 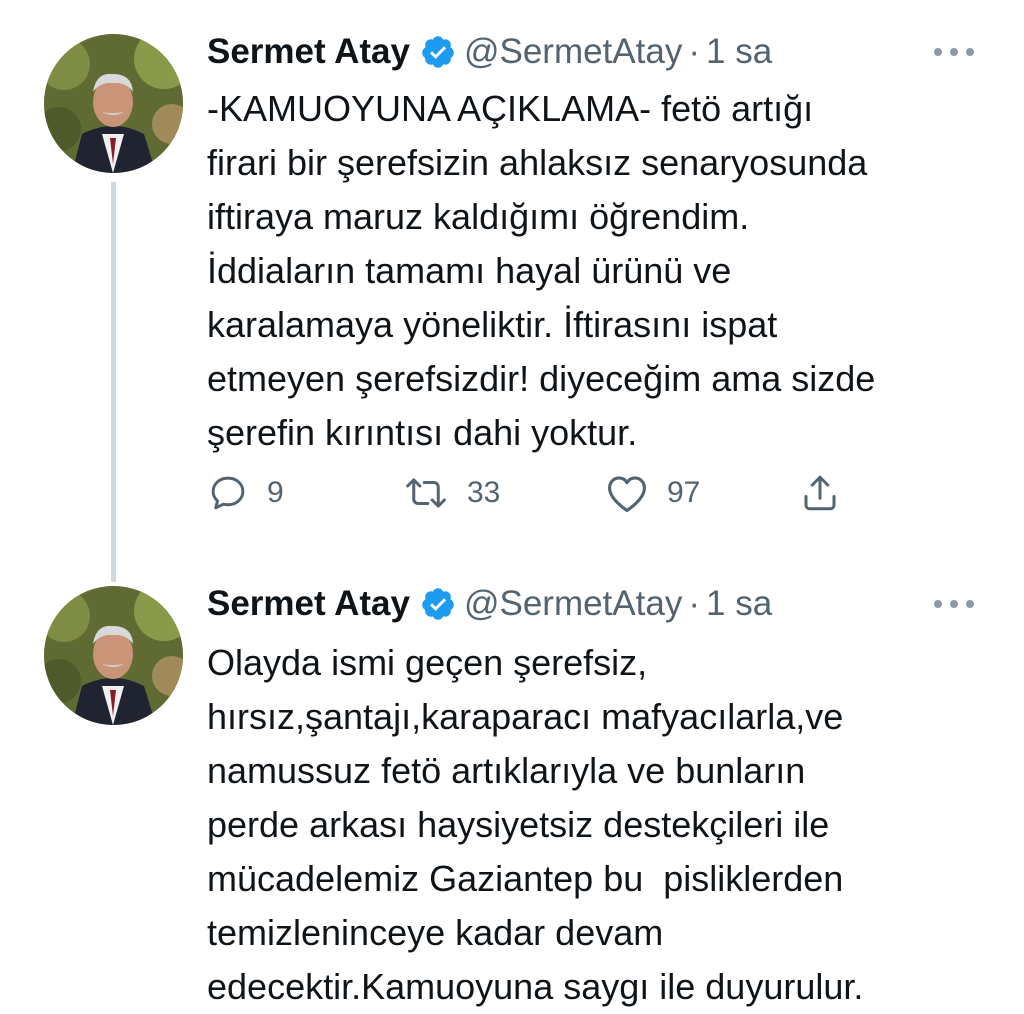 What do you see at coordinates (627, 493) in the screenshot?
I see `like-icon` at bounding box center [627, 493].